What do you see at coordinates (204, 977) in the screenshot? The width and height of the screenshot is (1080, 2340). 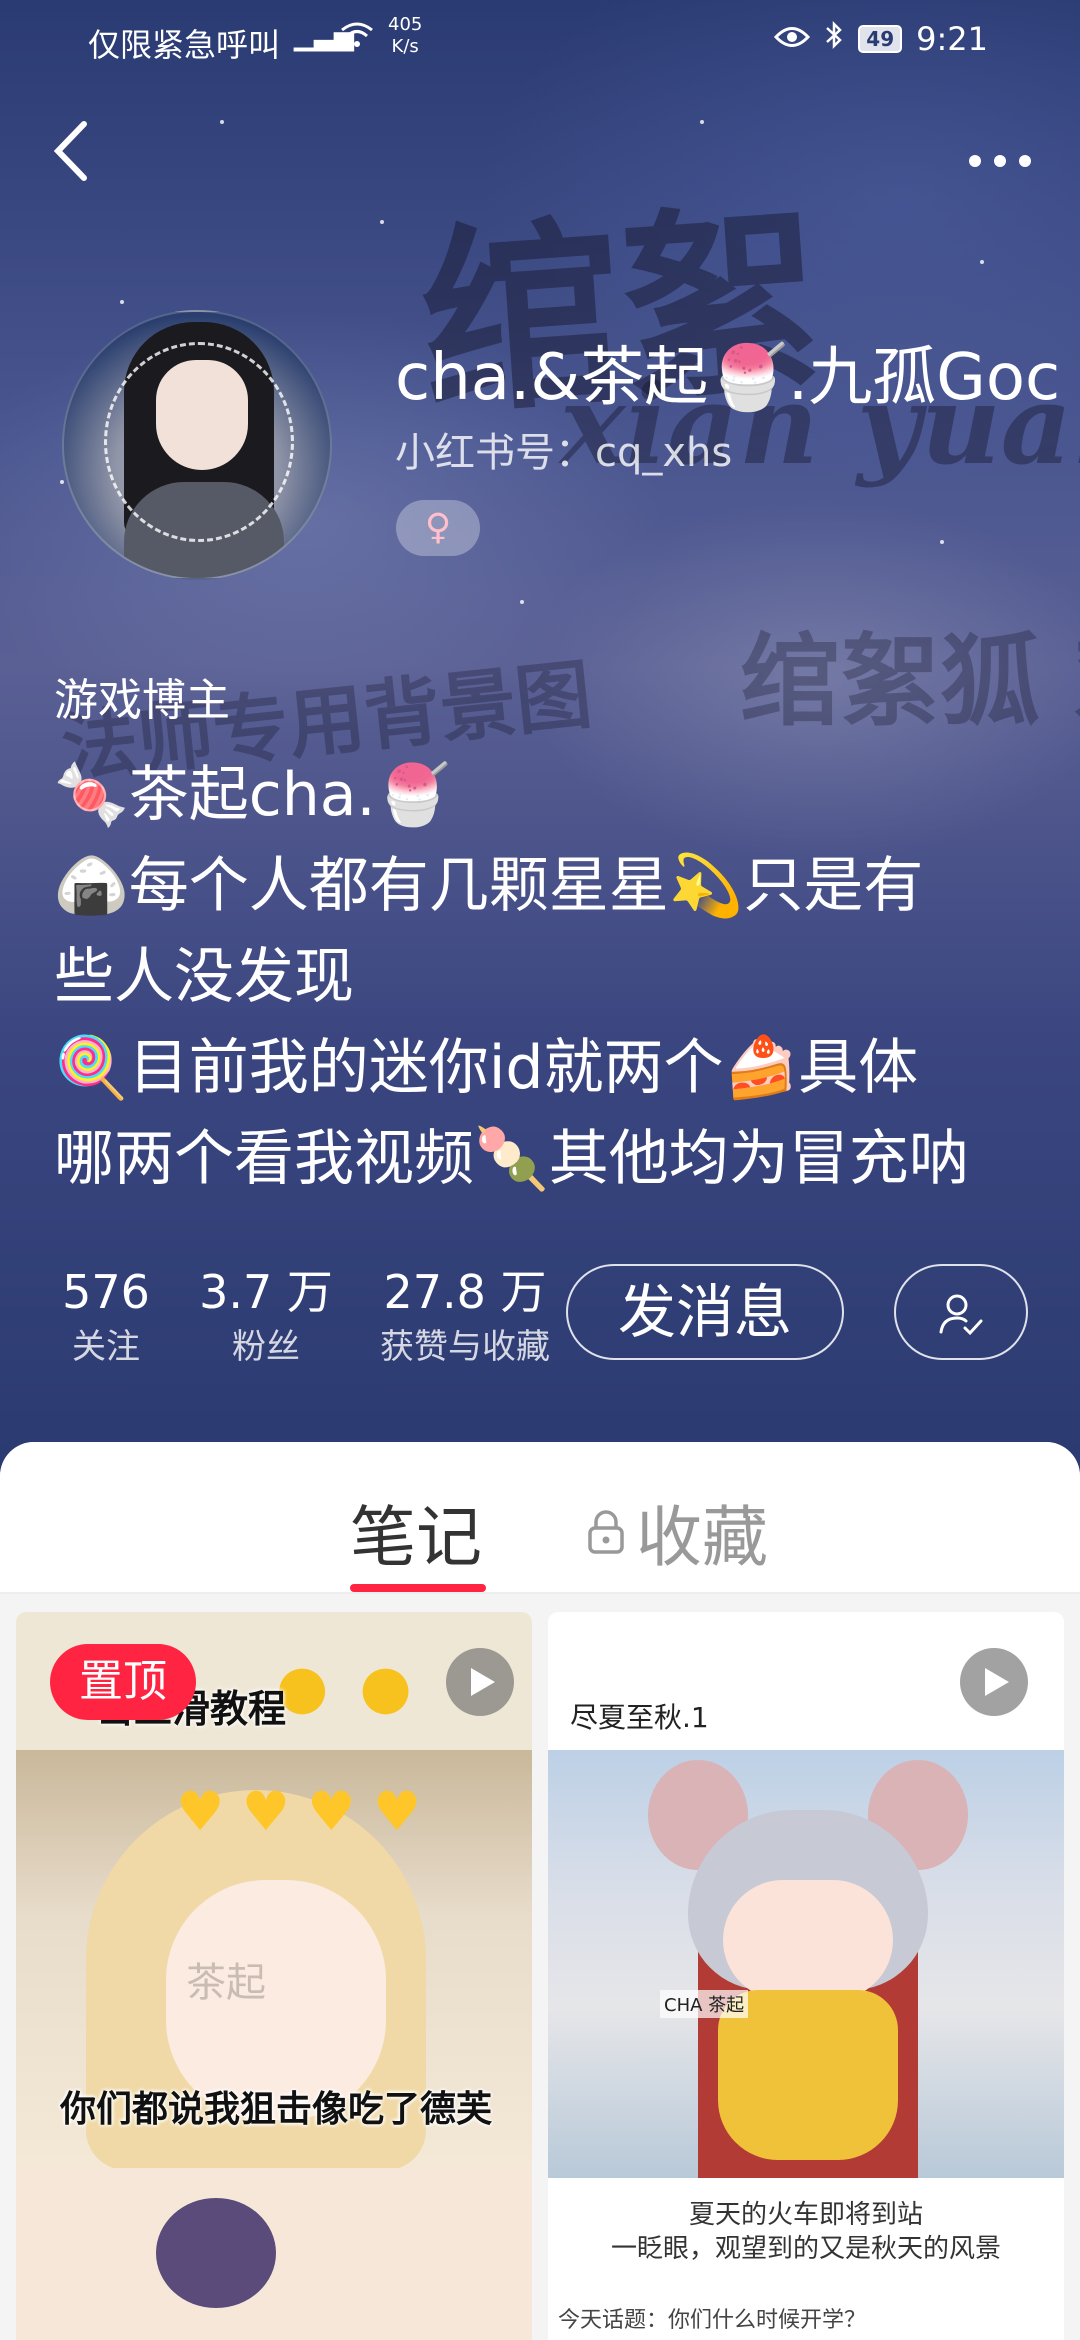 I see `bio-line: 些人没发现` at bounding box center [204, 977].